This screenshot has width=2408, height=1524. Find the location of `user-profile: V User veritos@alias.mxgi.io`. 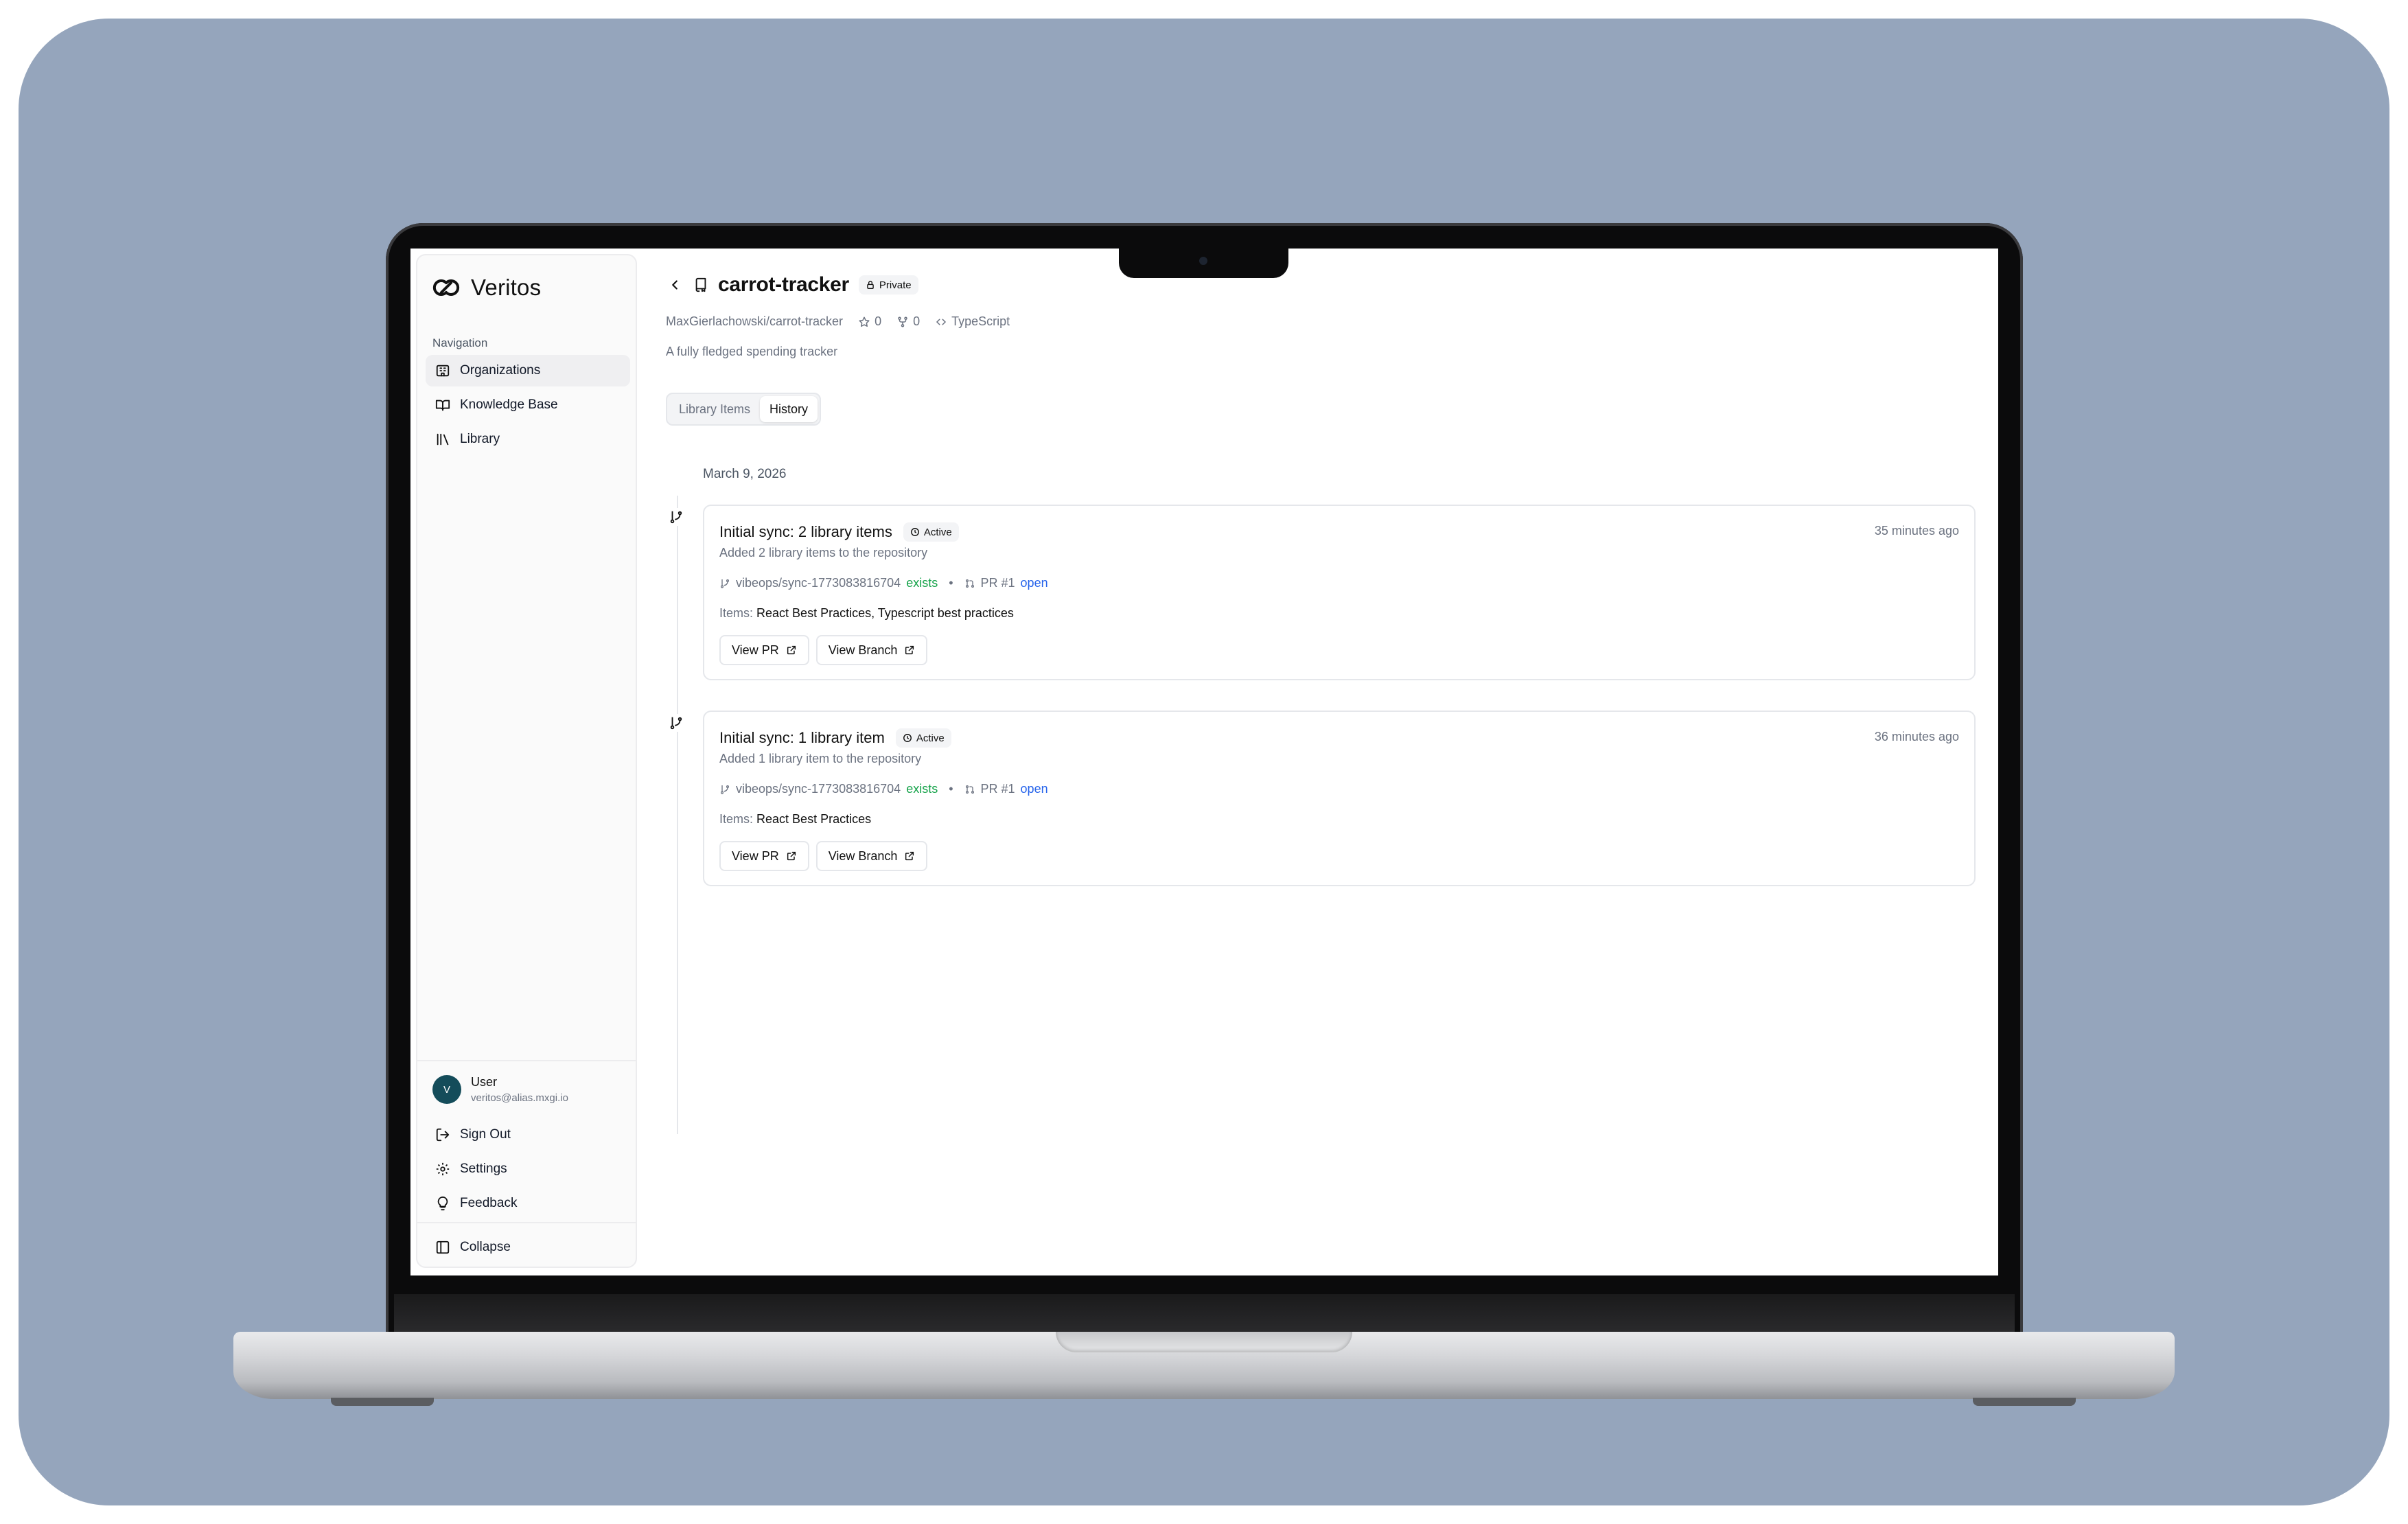

user-profile: V User veritos@alias.mxgi.io is located at coordinates (500, 1089).